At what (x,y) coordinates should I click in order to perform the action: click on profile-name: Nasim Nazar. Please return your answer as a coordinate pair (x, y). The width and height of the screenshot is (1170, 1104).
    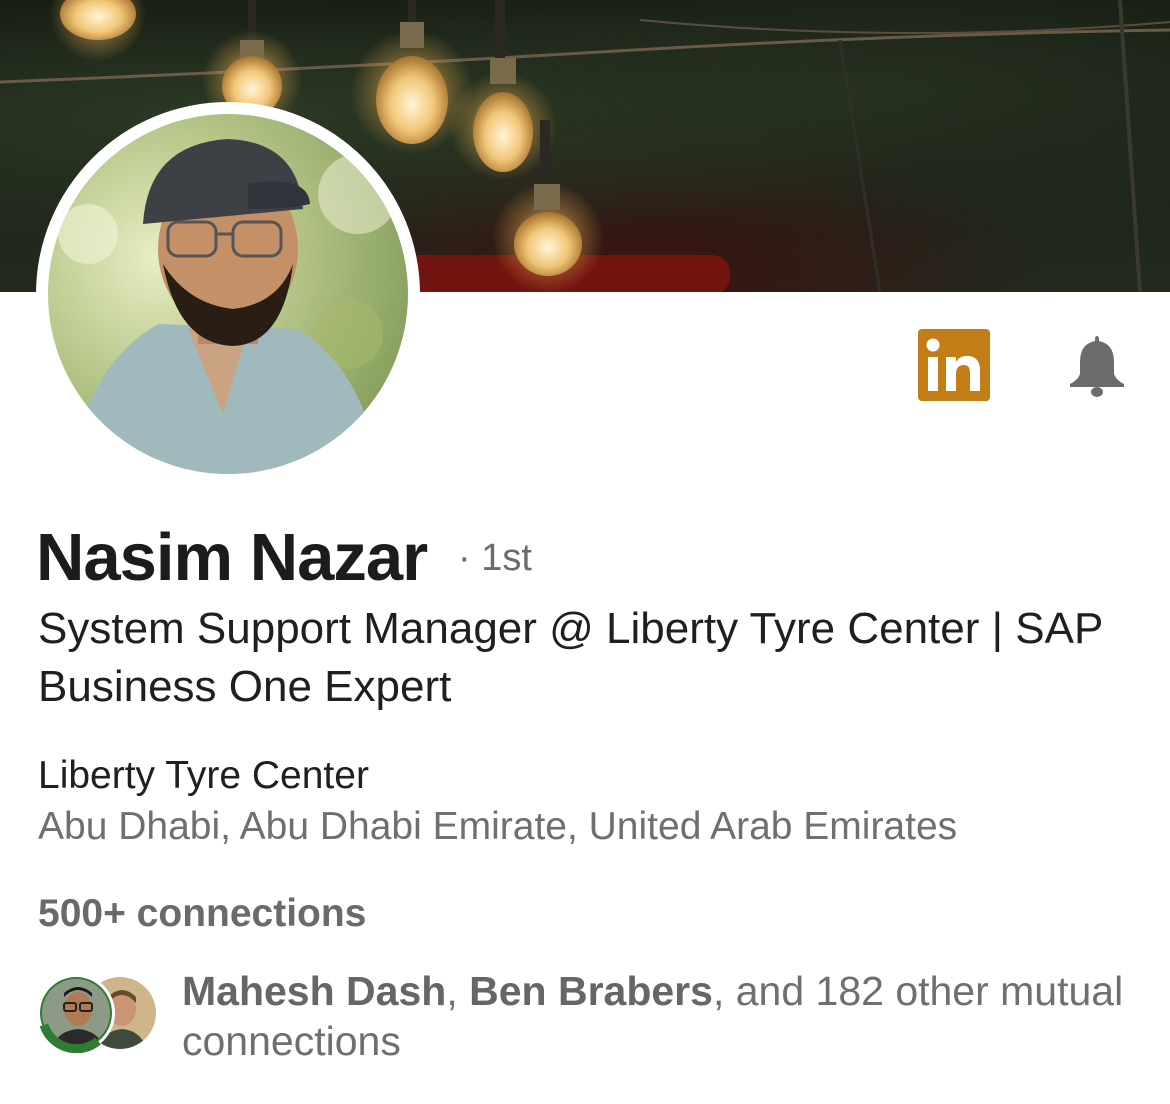
    Looking at the image, I should click on (232, 557).